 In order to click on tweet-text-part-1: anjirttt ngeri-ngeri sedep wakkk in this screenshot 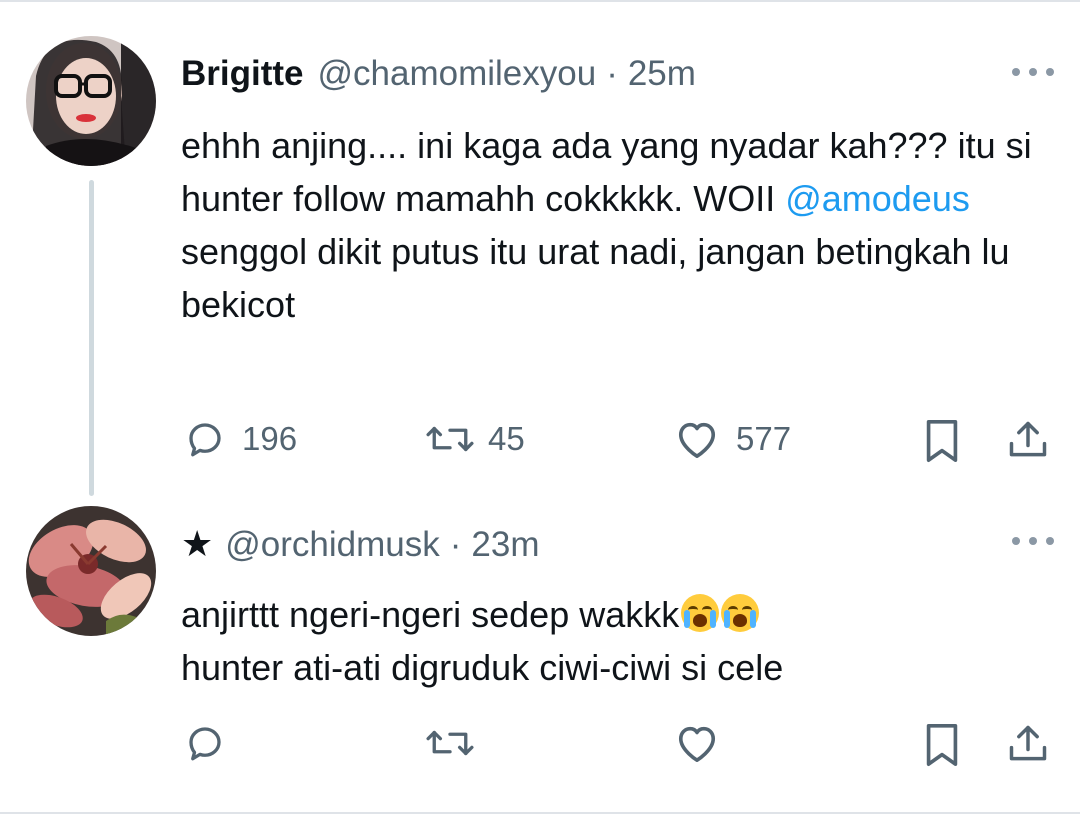, I will do `click(430, 614)`.